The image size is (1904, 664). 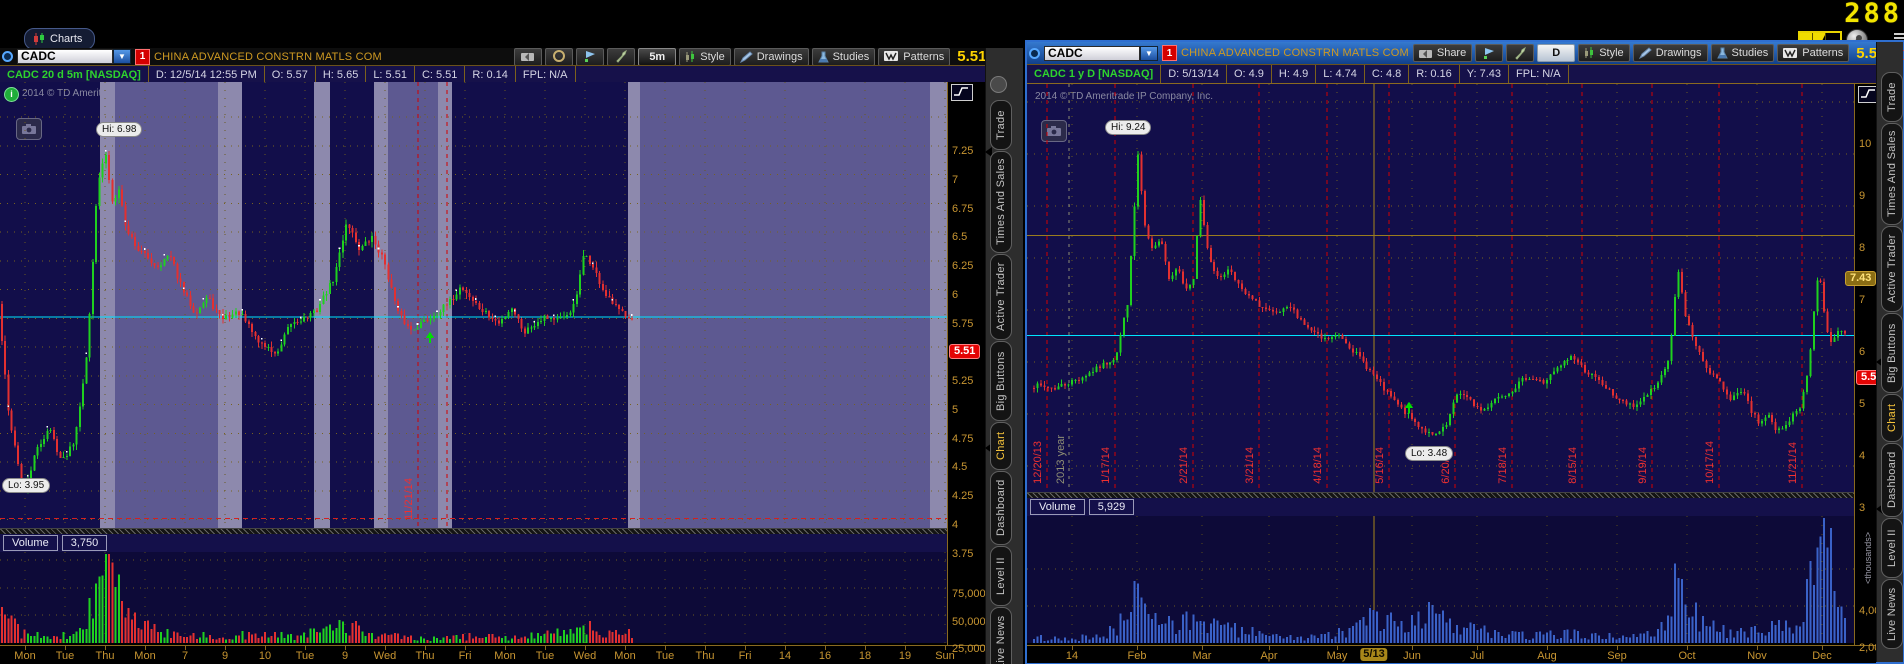 I want to click on pattern-w-icon, so click(x=1790, y=52).